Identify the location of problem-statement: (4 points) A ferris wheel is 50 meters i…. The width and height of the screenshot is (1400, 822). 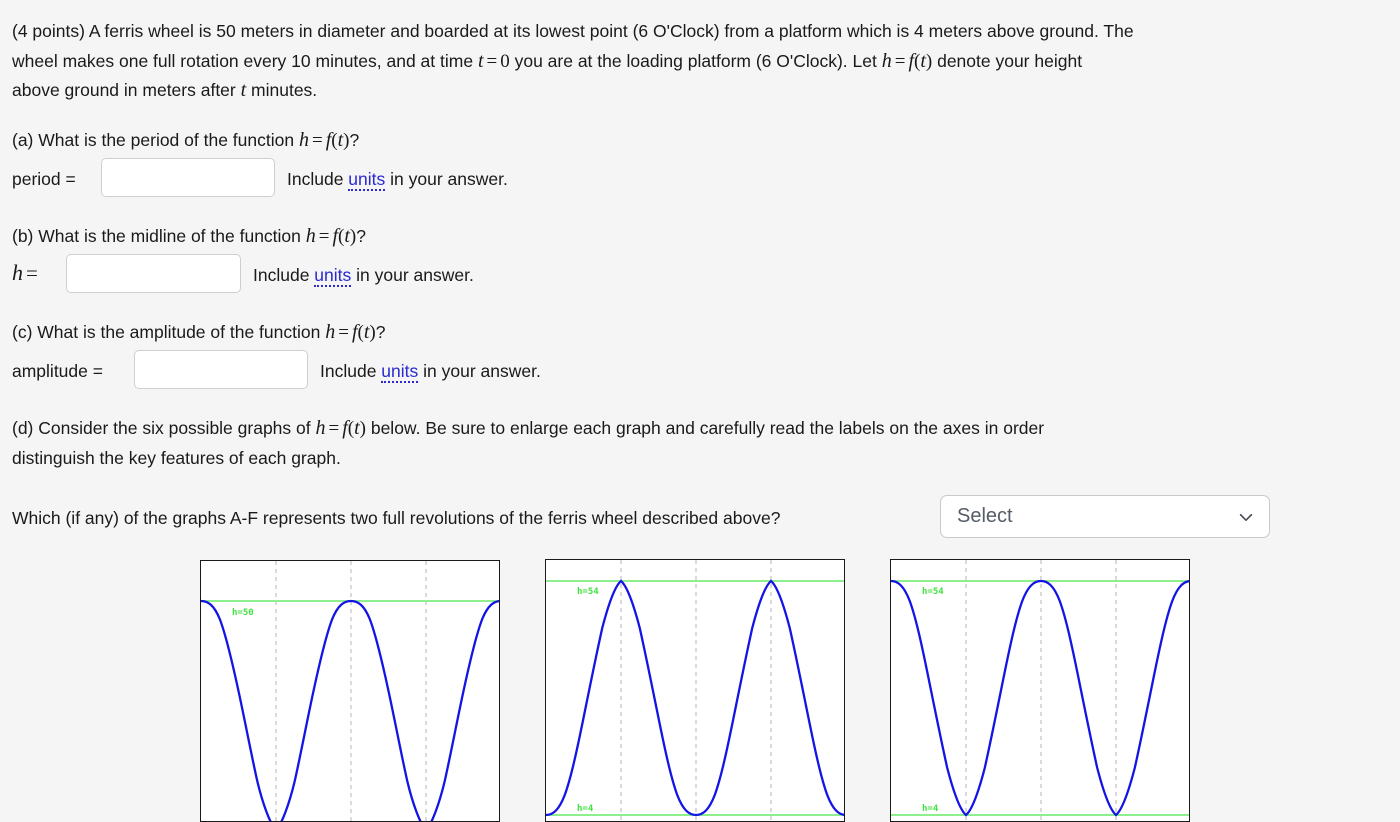
(697, 61).